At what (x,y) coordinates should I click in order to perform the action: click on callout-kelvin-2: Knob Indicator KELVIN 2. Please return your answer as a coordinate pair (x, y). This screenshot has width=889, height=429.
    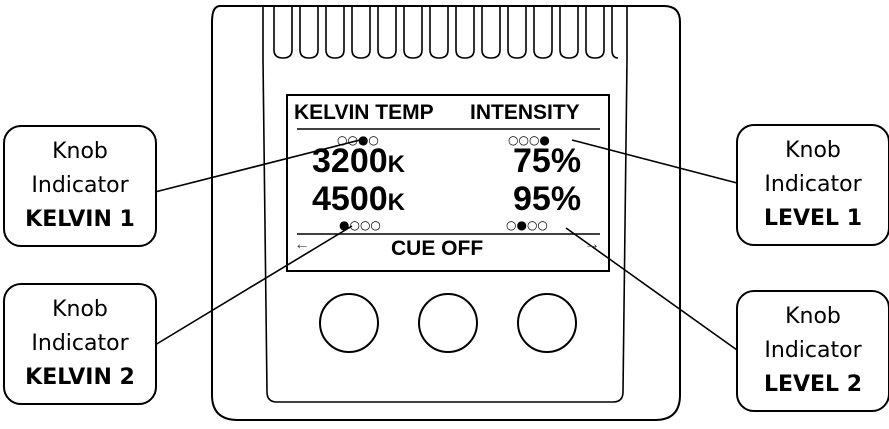
    Looking at the image, I should click on (80, 344).